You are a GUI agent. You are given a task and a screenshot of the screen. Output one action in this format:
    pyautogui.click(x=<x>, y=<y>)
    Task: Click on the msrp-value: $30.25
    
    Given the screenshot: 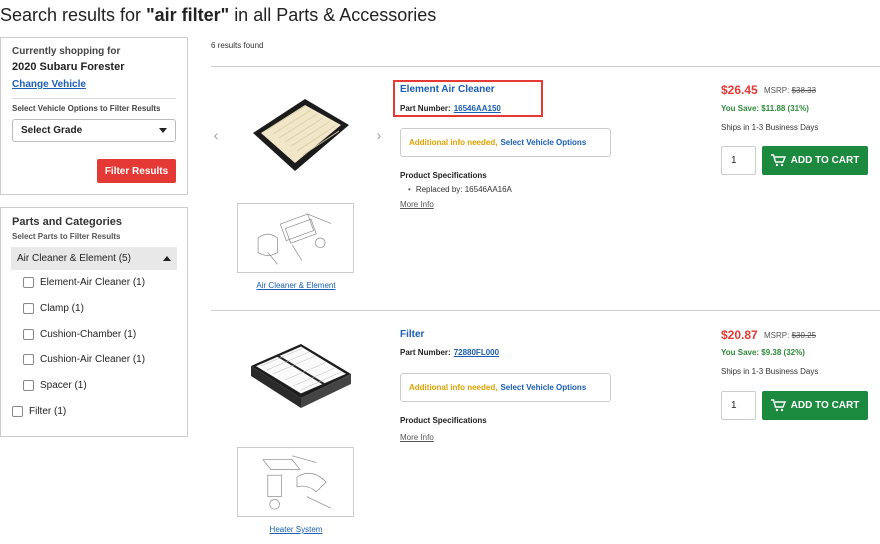 What is the action you would take?
    pyautogui.click(x=804, y=335)
    